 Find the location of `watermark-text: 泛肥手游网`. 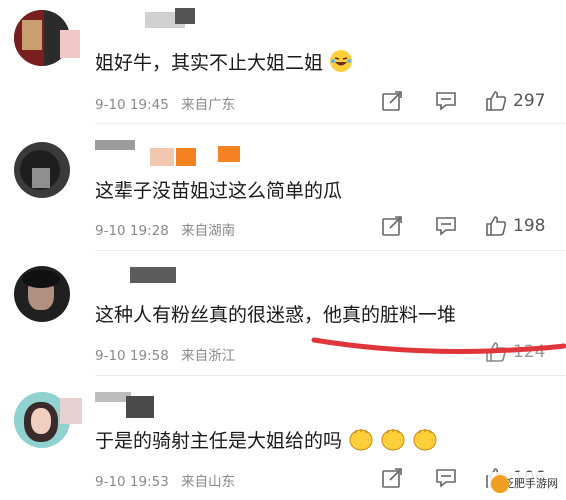

watermark-text: 泛肥手游网 is located at coordinates (530, 483).